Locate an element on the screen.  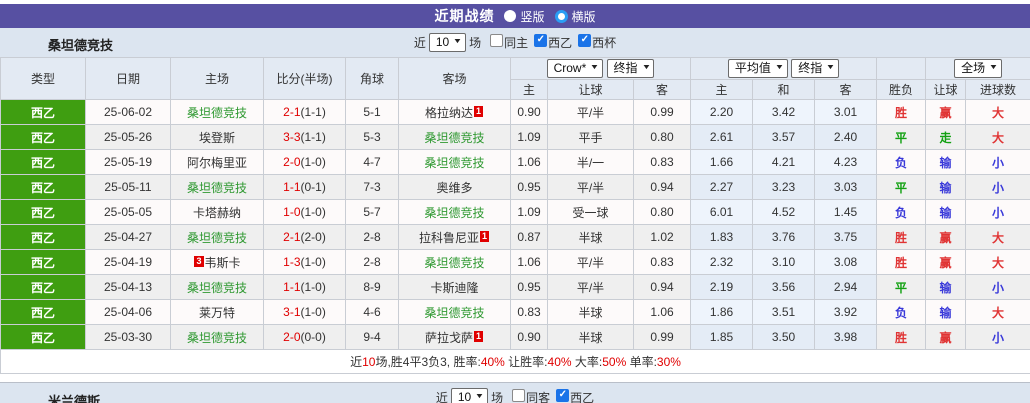
home-odds-cell: 0.90 is located at coordinates (529, 337).